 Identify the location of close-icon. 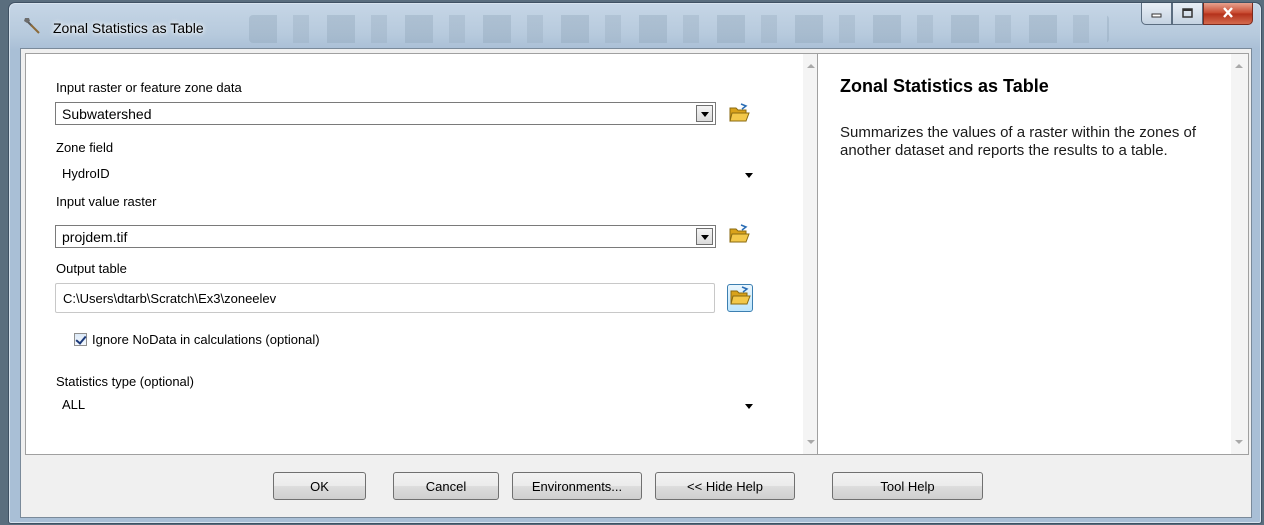
(1228, 13).